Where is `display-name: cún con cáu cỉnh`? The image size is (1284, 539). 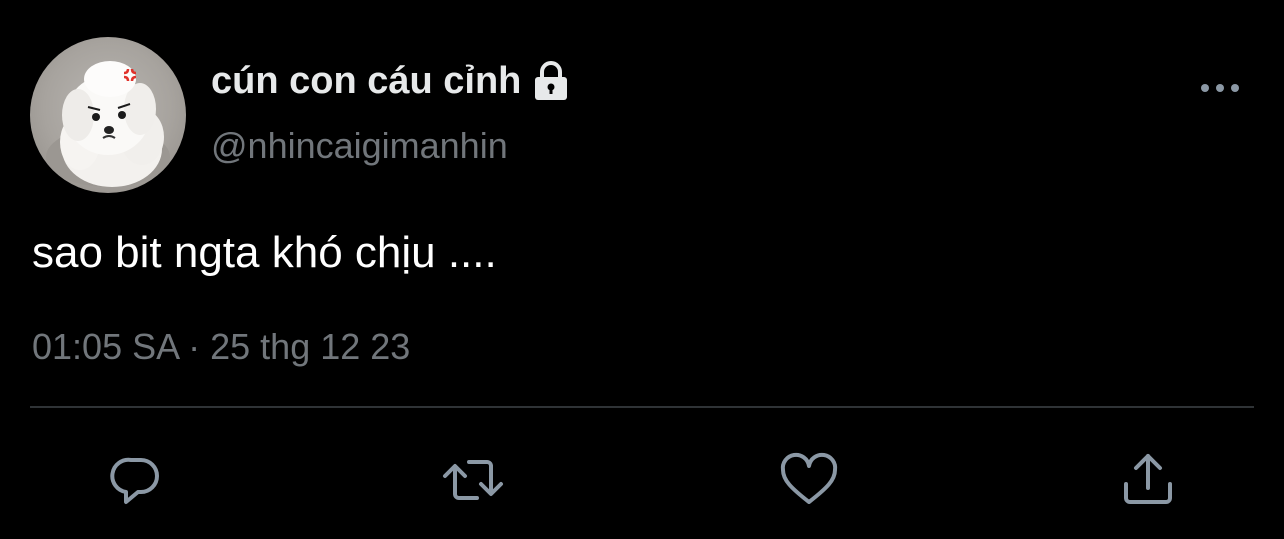
display-name: cún con cáu cỉnh is located at coordinates (366, 81).